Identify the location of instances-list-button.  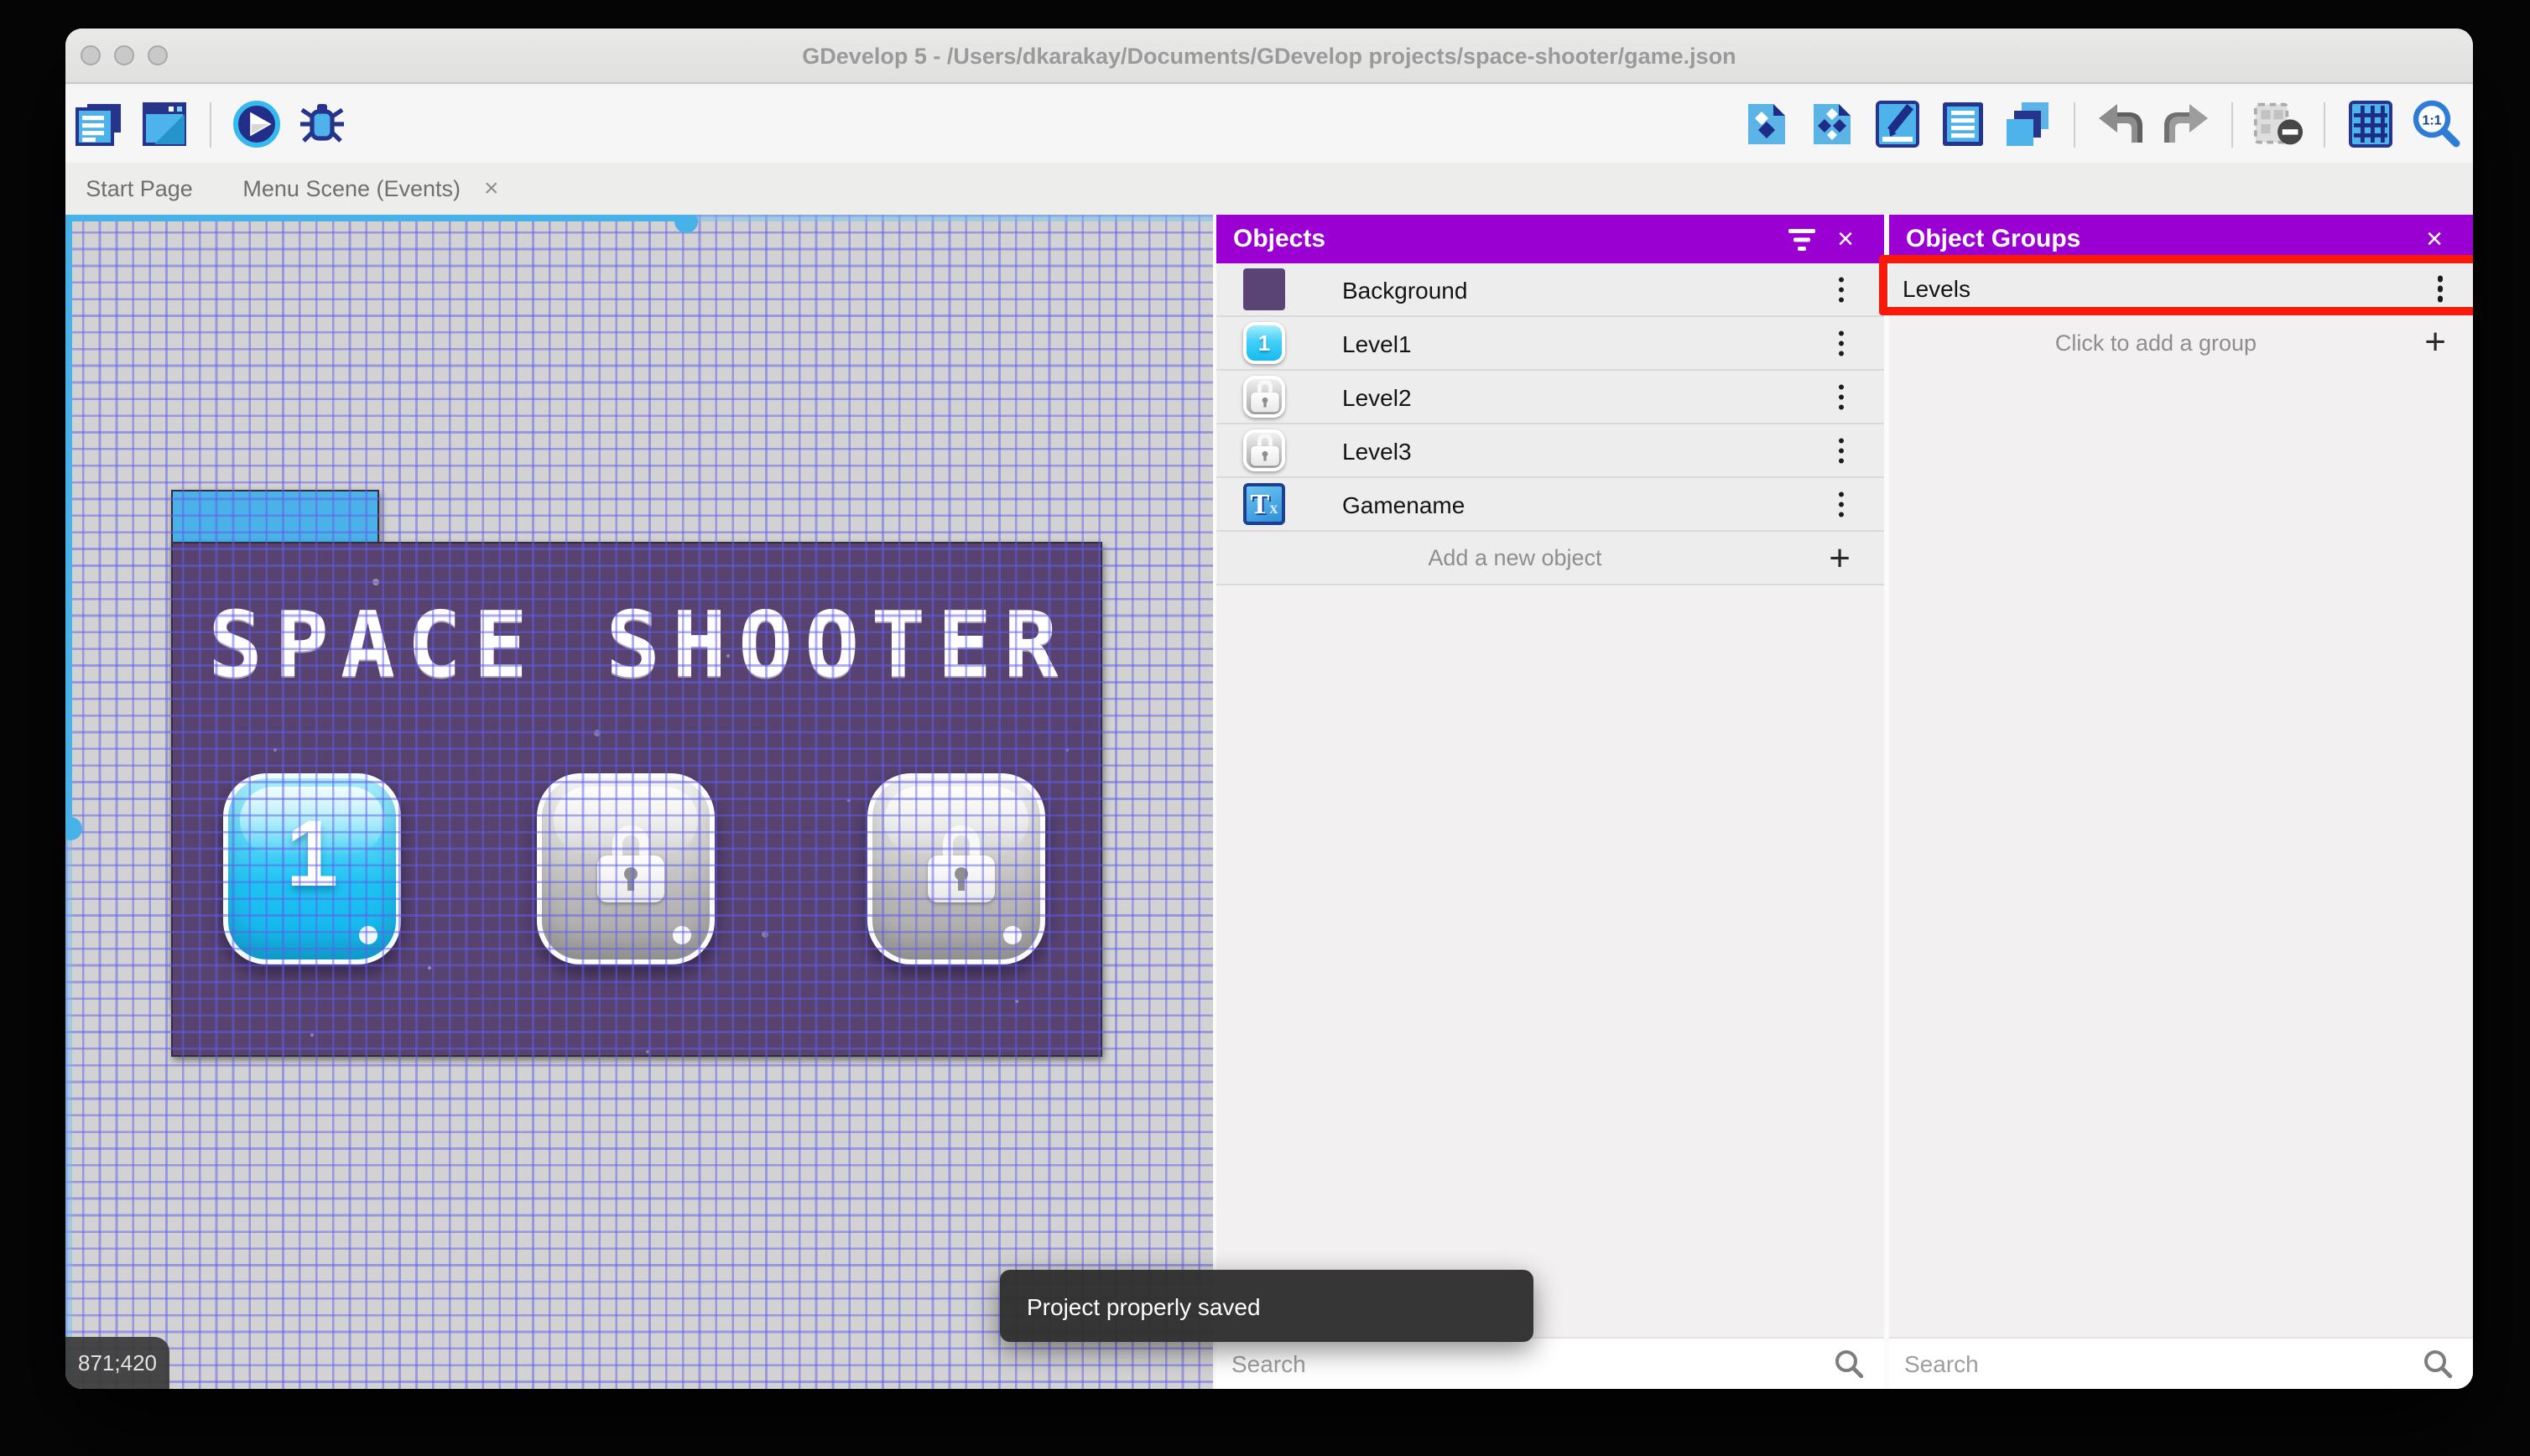
(1963, 124).